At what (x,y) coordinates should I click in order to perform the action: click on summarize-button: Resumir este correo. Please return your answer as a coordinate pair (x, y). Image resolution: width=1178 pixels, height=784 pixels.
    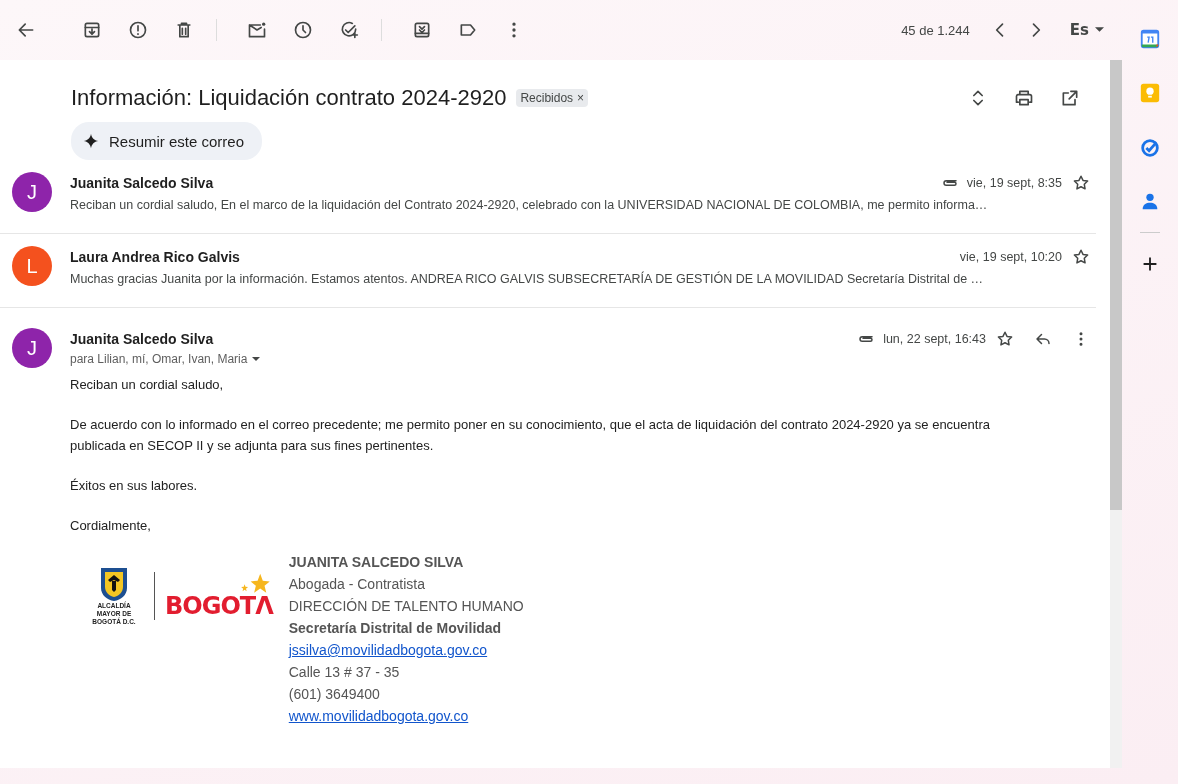
    Looking at the image, I should click on (167, 141).